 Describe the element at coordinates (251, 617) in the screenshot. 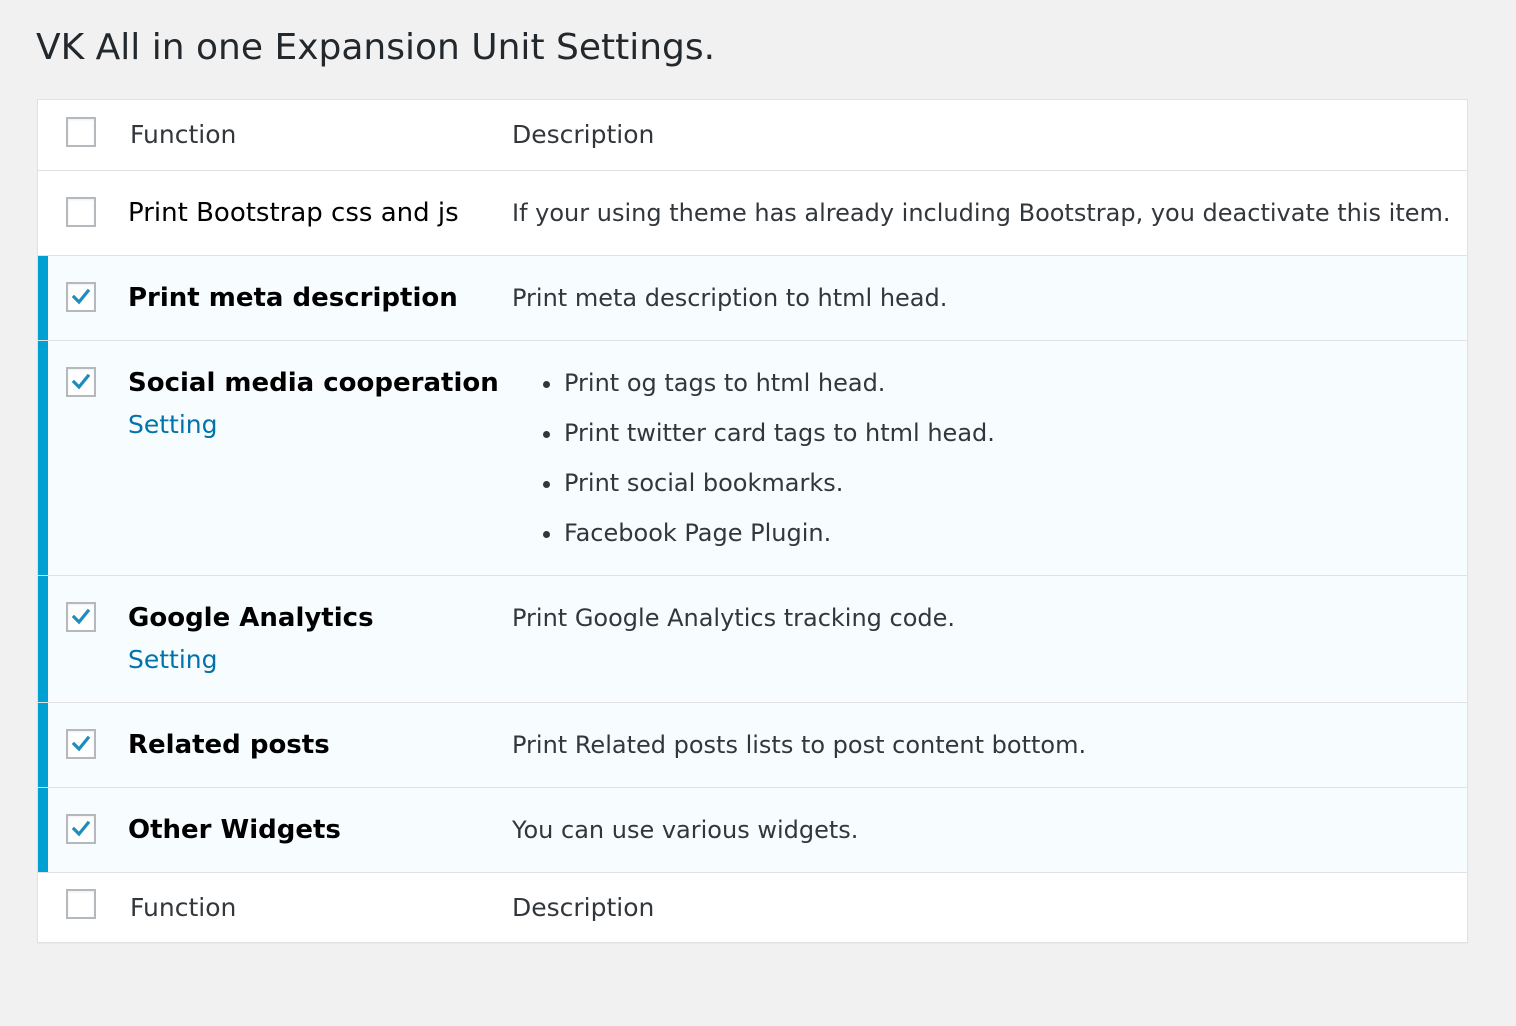

I see `function-name: Google Analytics` at that location.